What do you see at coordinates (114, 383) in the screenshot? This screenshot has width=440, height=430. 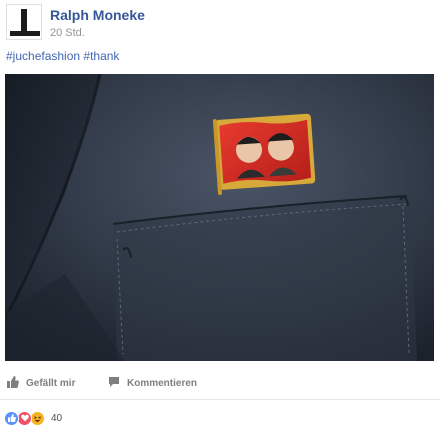 I see `speech-bubble-icon` at bounding box center [114, 383].